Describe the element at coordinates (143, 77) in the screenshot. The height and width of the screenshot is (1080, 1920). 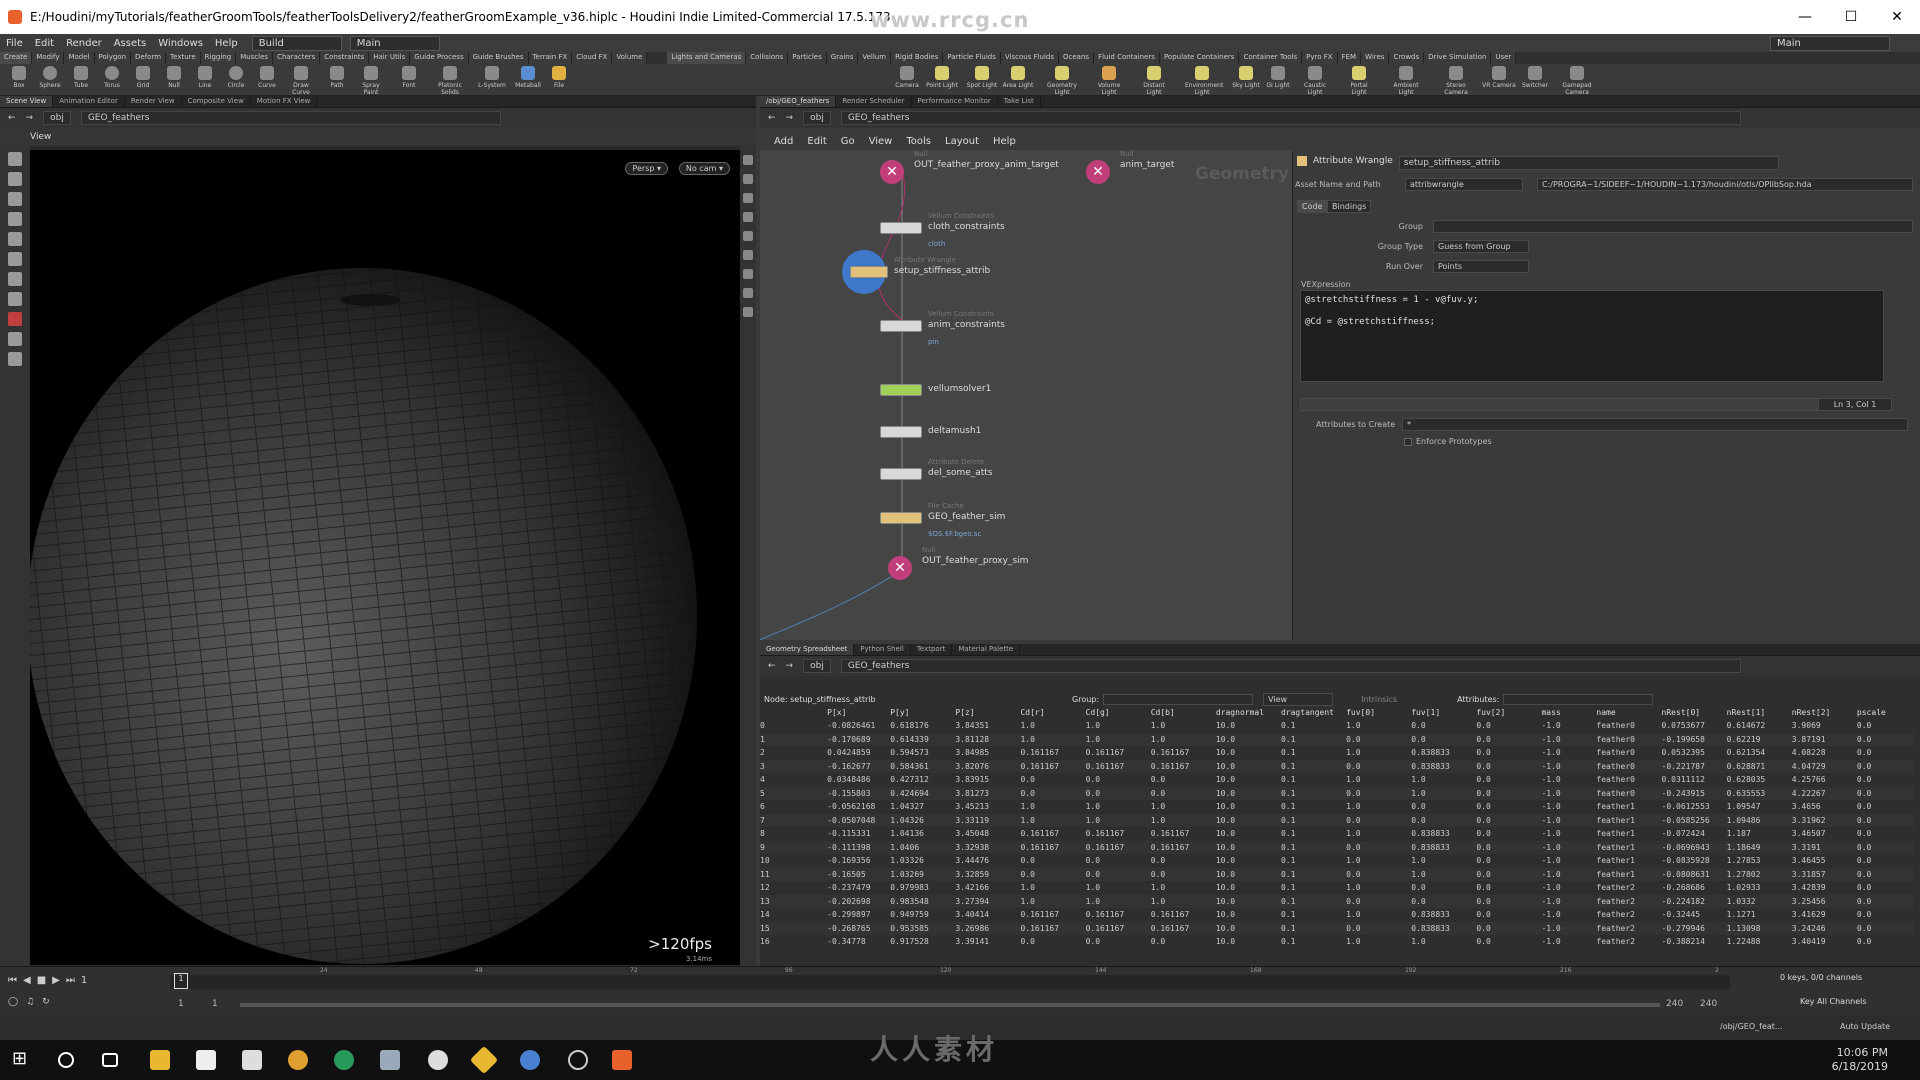
I see `tool-grid: Grid` at that location.